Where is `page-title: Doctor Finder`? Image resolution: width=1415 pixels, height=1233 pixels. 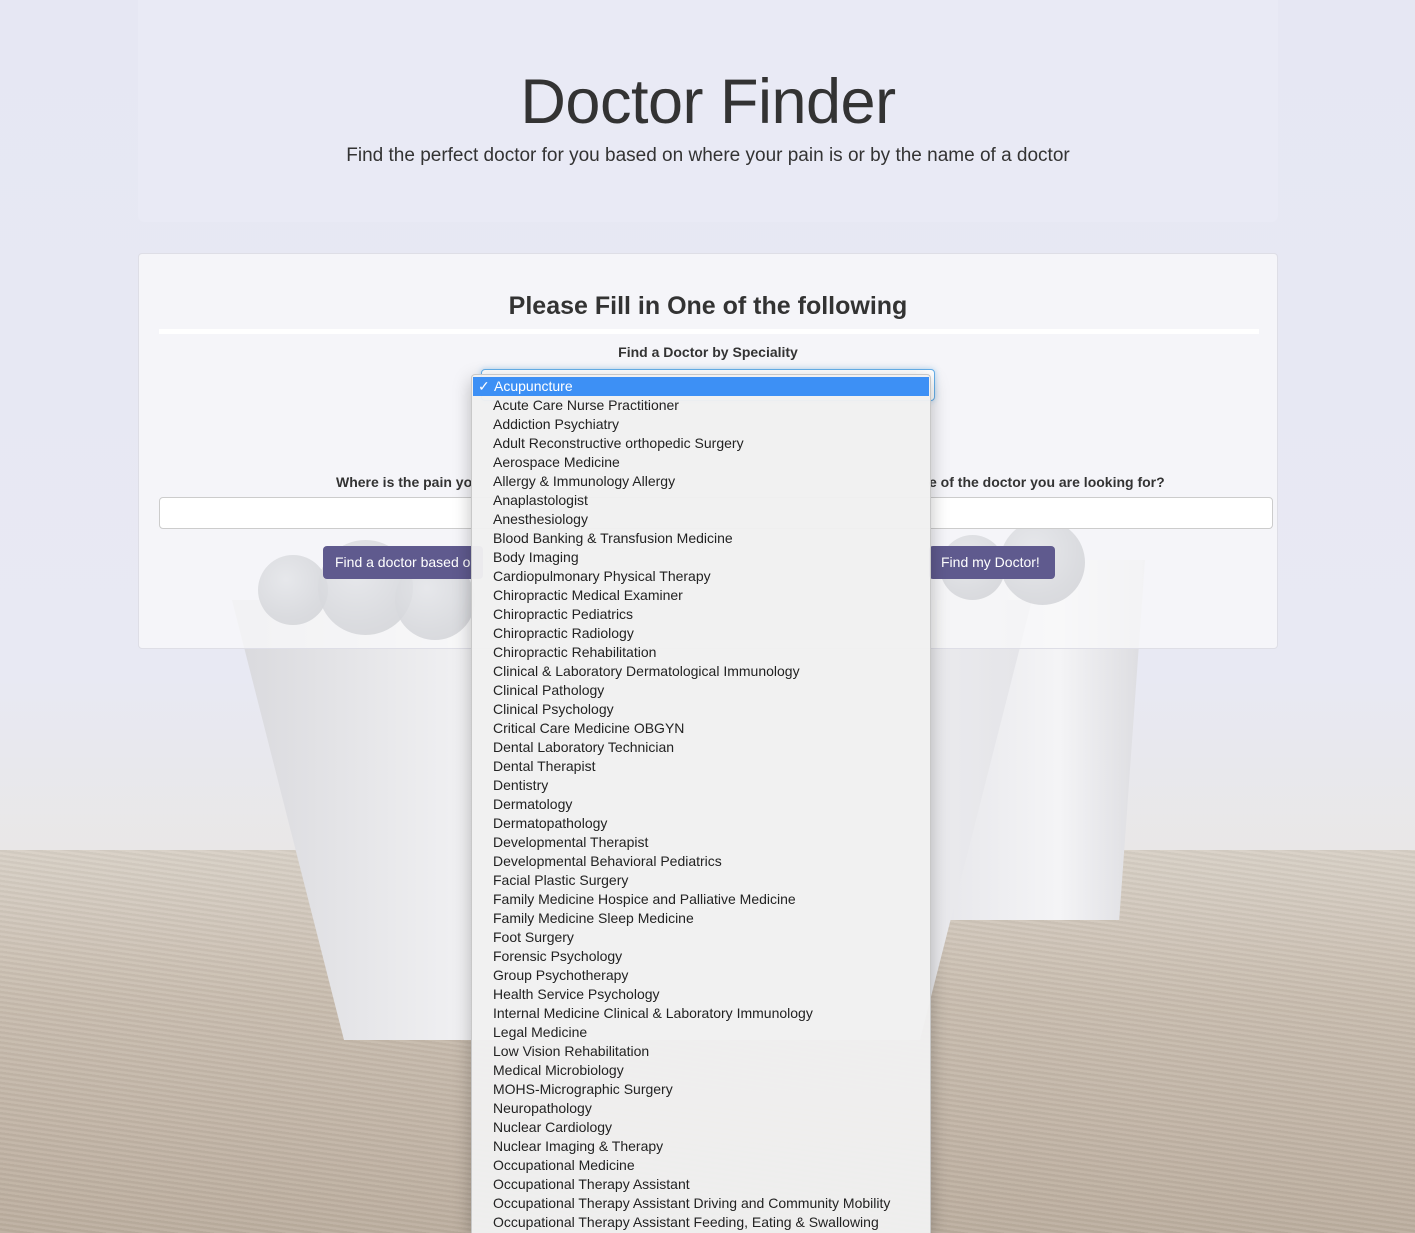 page-title: Doctor Finder is located at coordinates (708, 102).